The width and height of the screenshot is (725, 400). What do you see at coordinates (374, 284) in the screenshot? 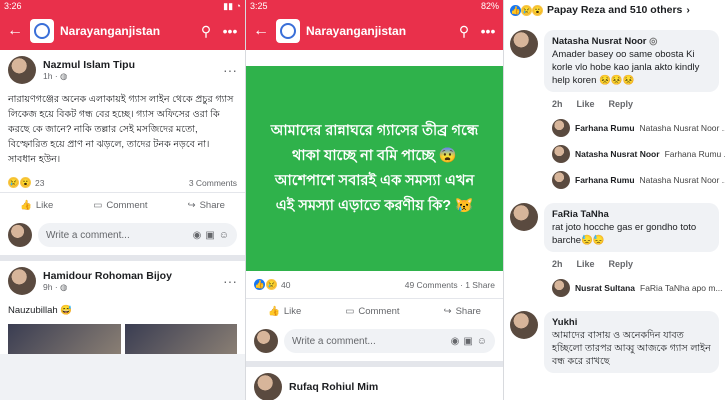
I see `post-stats: 👍 😢 40 49 Comments · 1 Share` at bounding box center [374, 284].